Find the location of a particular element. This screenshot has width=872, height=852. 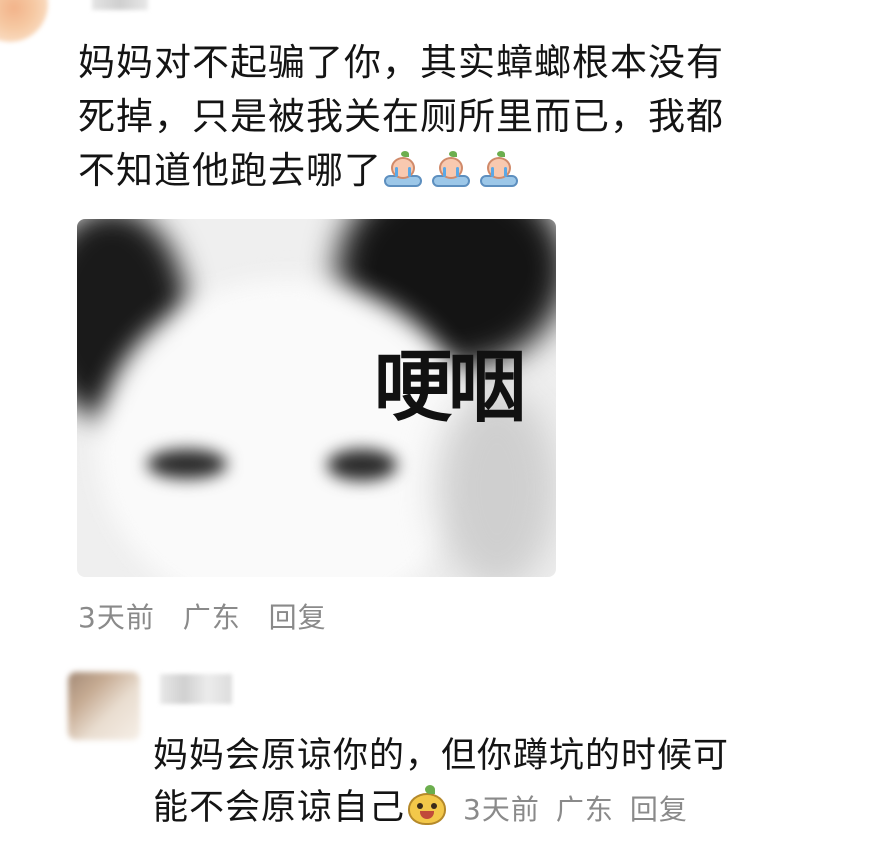

comment-reply-button: 回复 is located at coordinates (298, 617).